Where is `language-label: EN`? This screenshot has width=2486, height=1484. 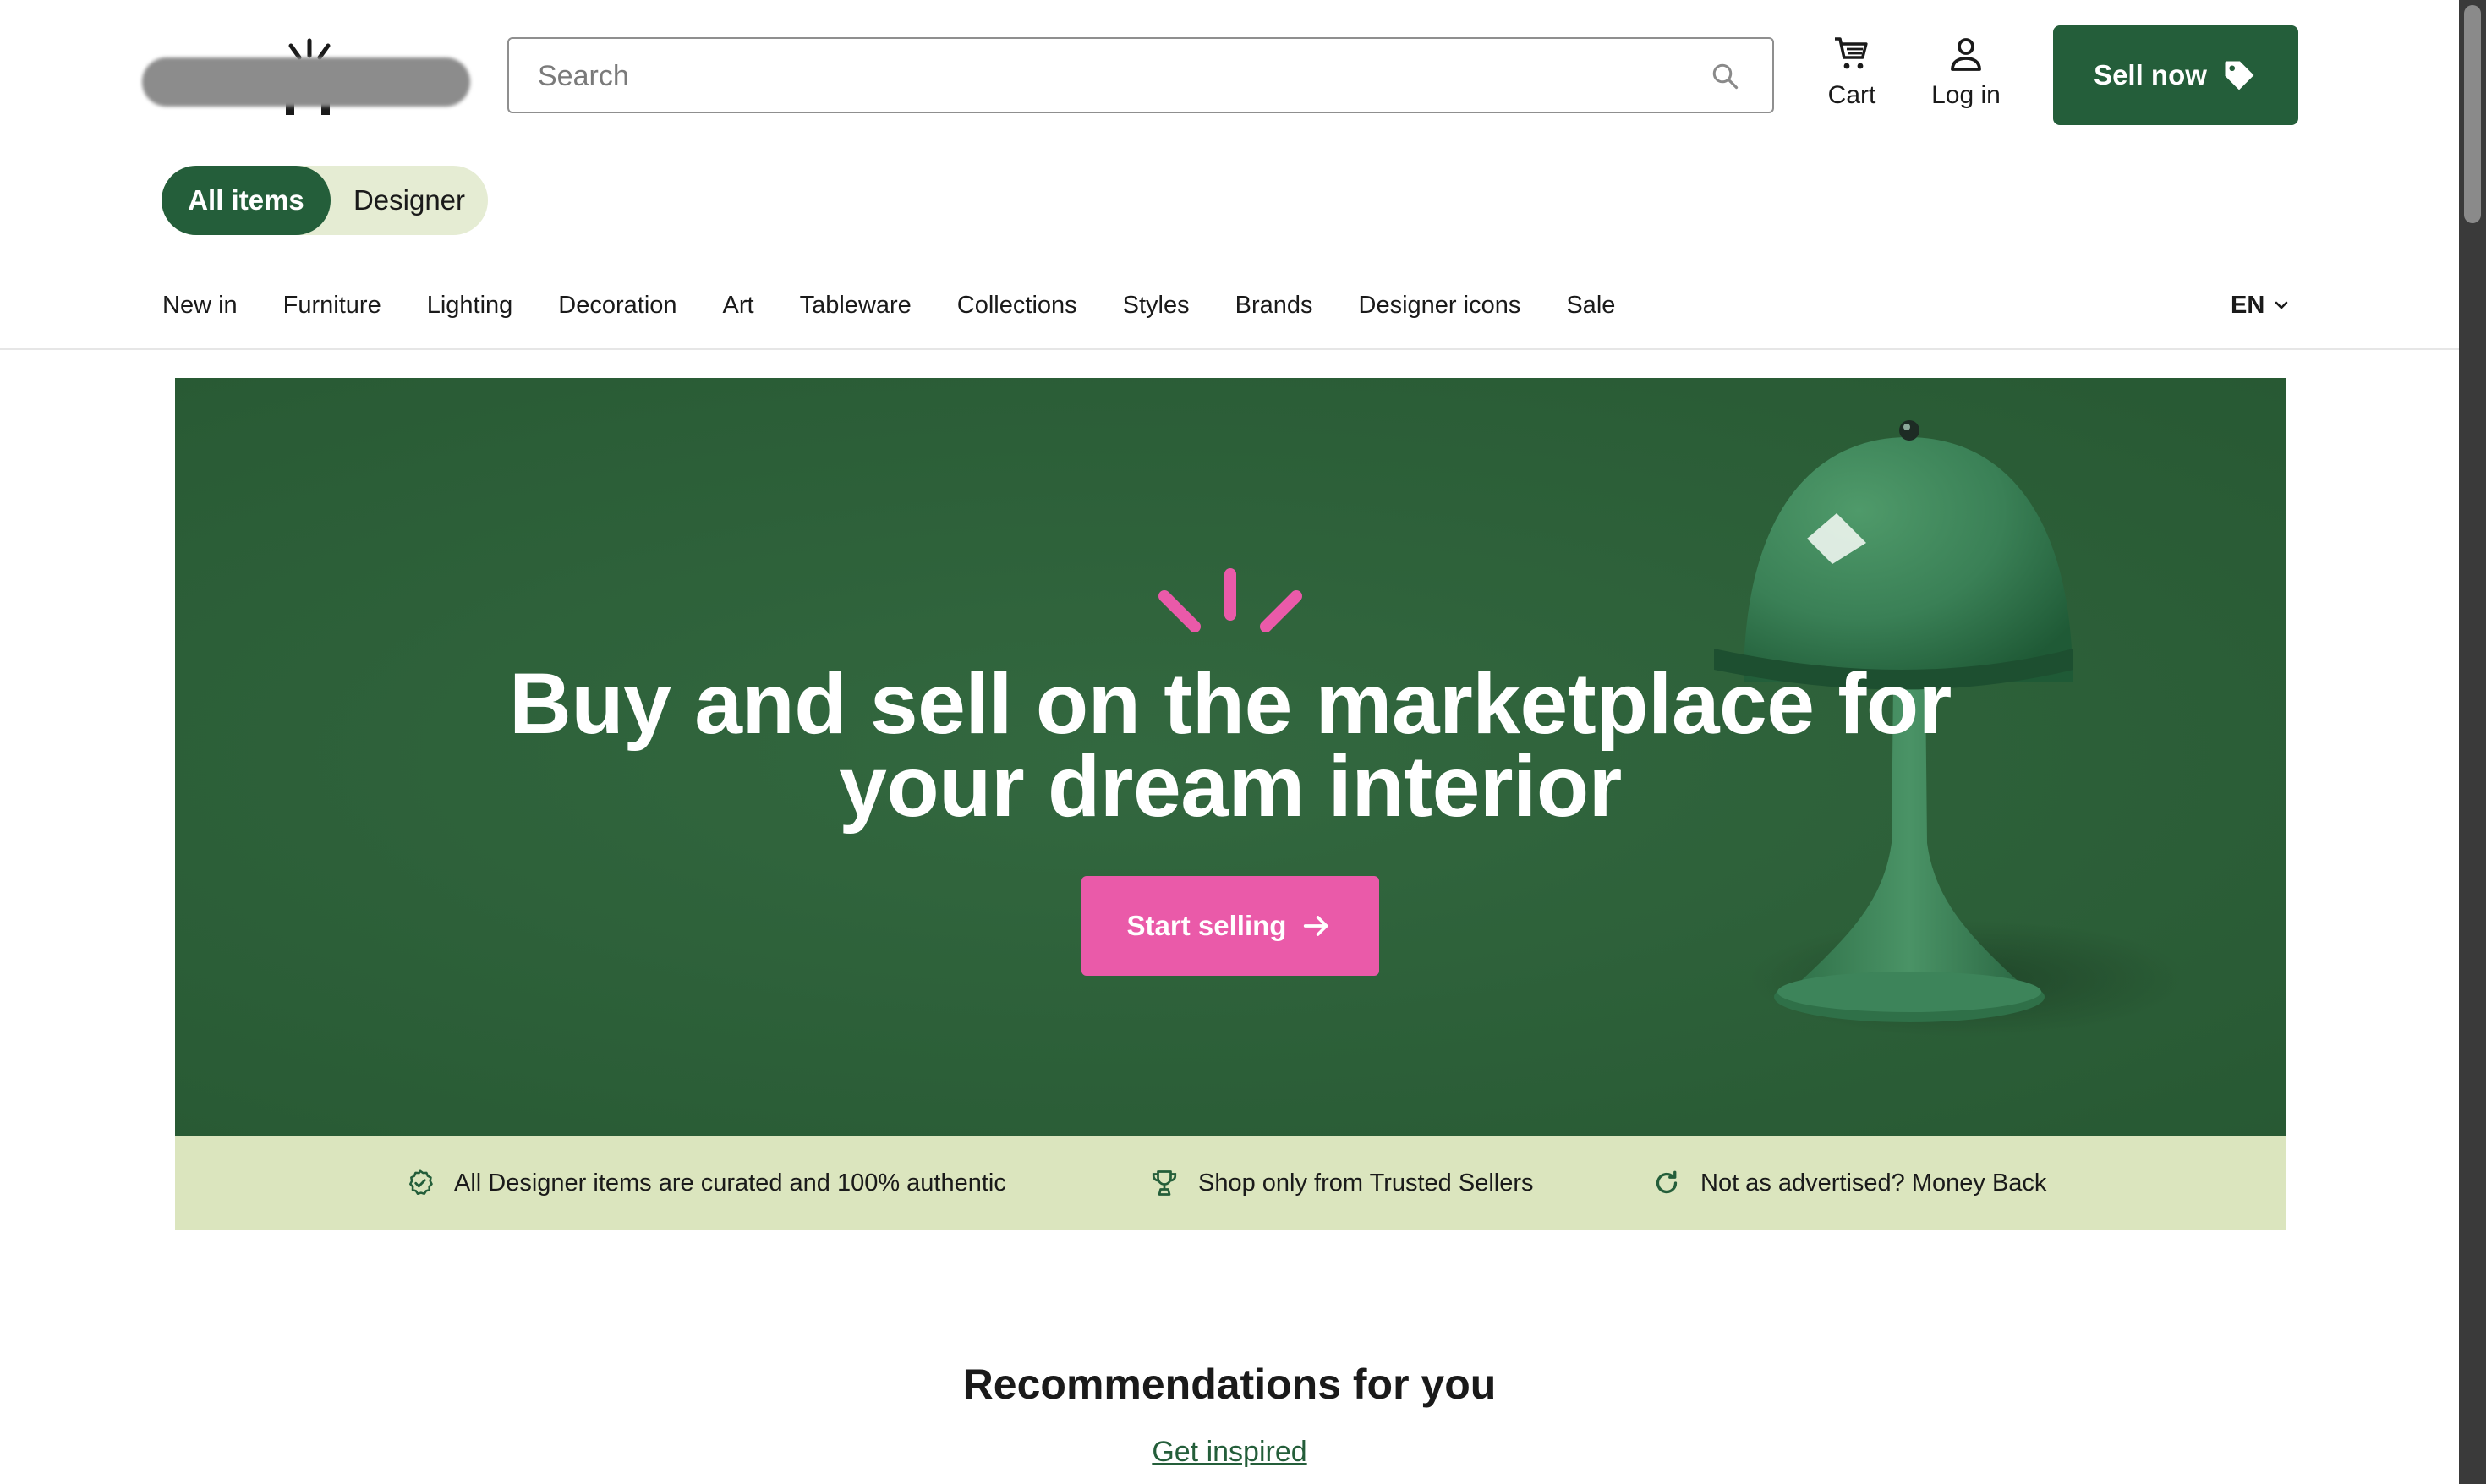 language-label: EN is located at coordinates (2248, 305).